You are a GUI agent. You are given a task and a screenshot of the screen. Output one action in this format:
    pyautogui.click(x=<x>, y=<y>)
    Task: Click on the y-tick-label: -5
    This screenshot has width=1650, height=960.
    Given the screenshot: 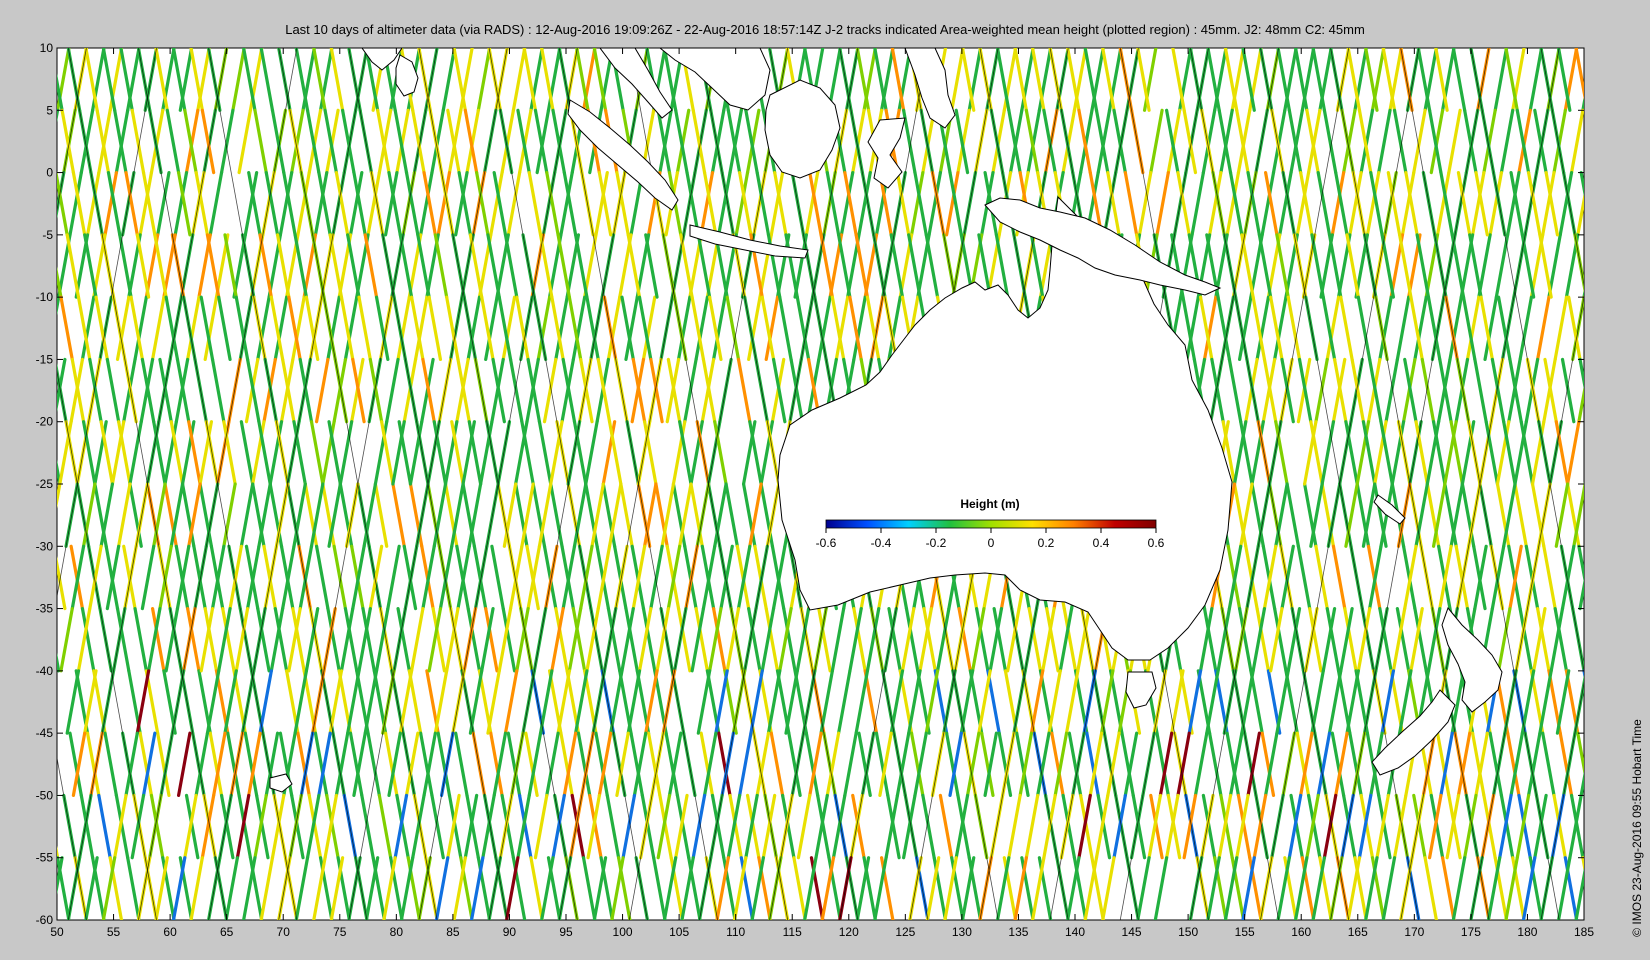 What is the action you would take?
    pyautogui.click(x=47, y=235)
    